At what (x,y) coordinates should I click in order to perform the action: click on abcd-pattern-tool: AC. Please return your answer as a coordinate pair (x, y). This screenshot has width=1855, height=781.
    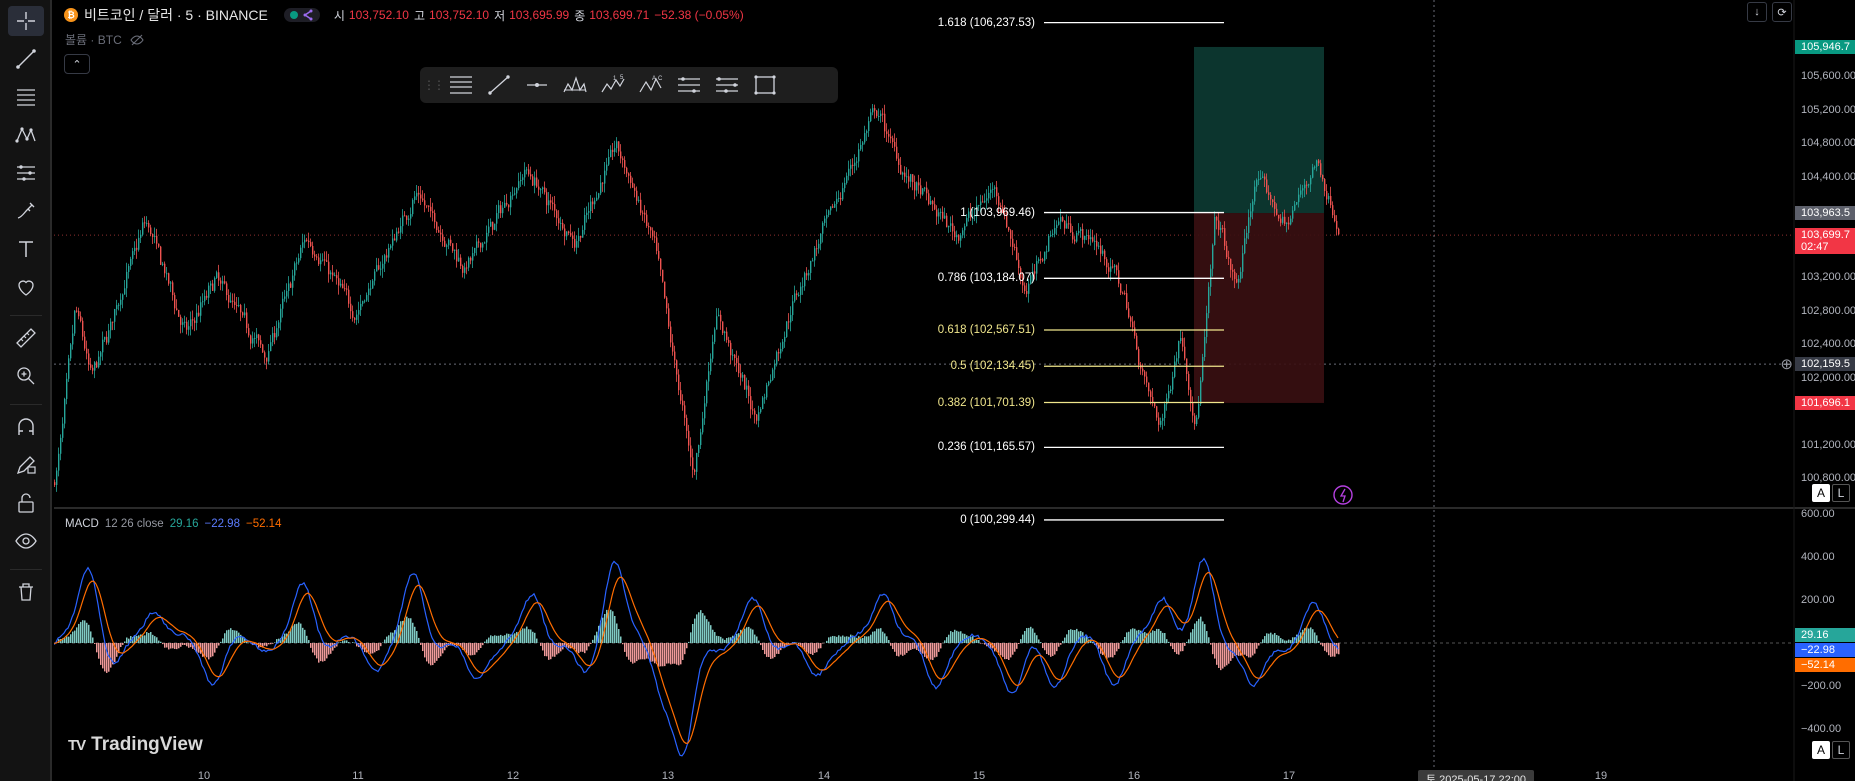
    Looking at the image, I should click on (651, 85).